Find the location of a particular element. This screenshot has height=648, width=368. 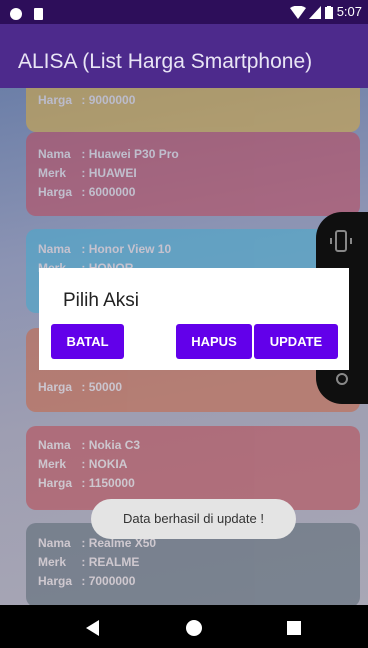

merk-value: REALME is located at coordinates (114, 562).